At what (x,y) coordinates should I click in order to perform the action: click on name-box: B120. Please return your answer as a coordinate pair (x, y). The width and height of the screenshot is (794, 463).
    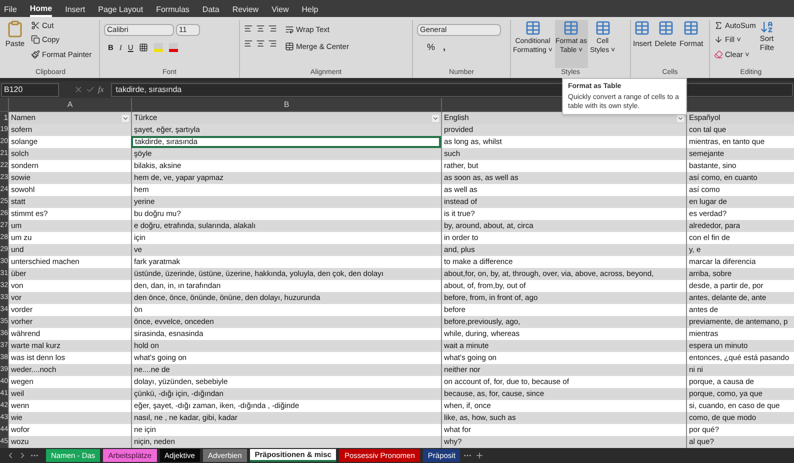
    Looking at the image, I should click on (30, 89).